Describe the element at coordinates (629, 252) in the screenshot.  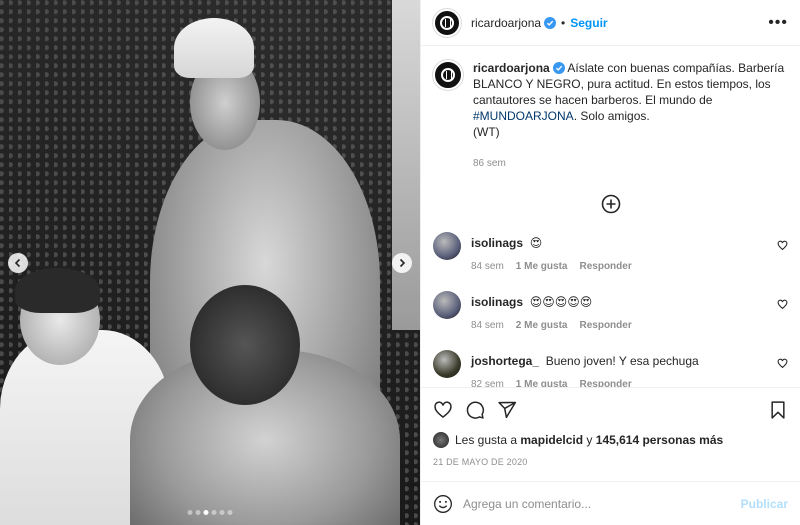
I see `comment-main: isolinags 😍 84 sem 1 Me gusta Responder` at that location.